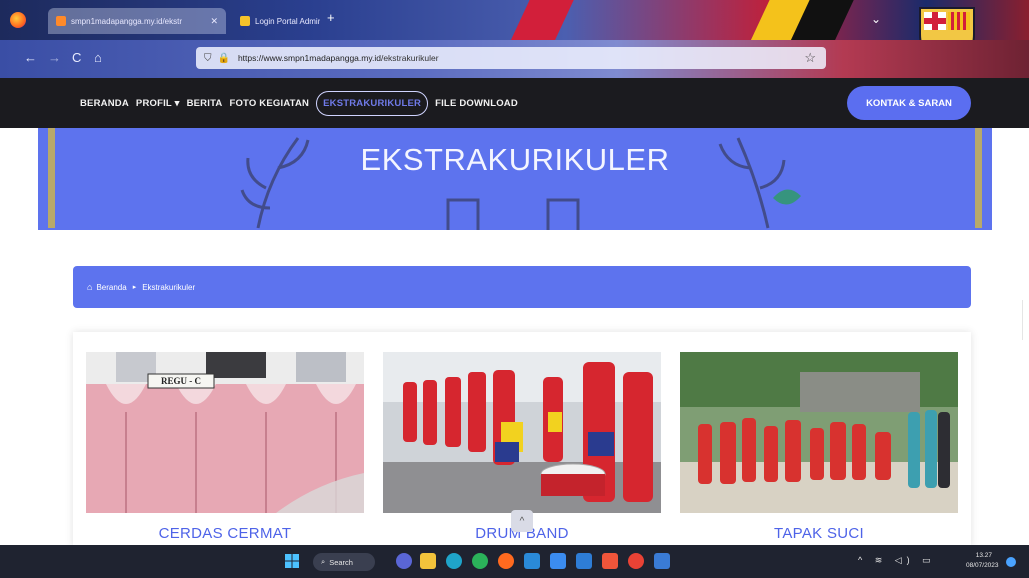 The height and width of the screenshot is (578, 1029). What do you see at coordinates (540, 20) in the screenshot?
I see `background-stripe` at bounding box center [540, 20].